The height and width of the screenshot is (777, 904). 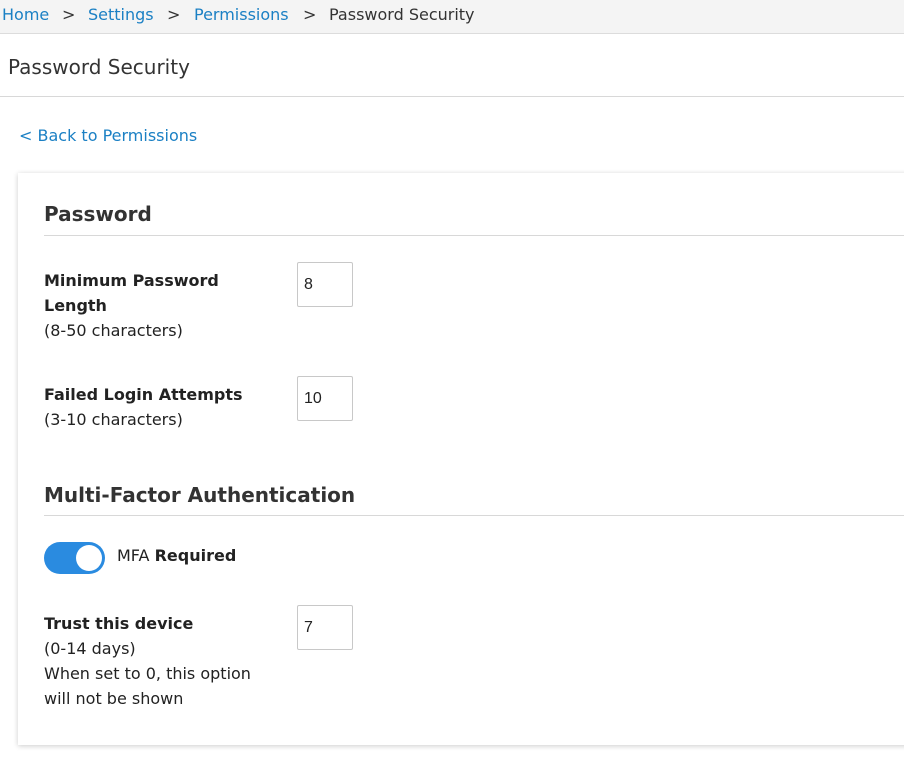 I want to click on breadcrumb-settings-link: Settings, so click(x=121, y=15).